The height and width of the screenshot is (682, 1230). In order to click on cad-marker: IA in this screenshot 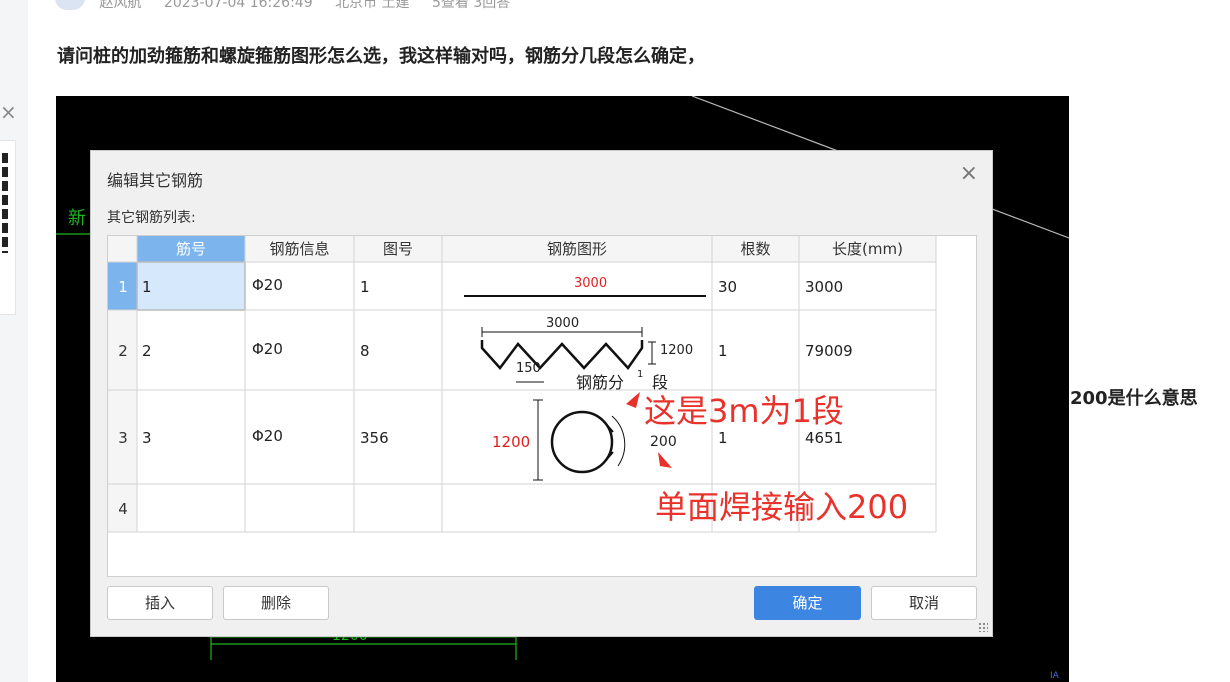, I will do `click(1054, 676)`.